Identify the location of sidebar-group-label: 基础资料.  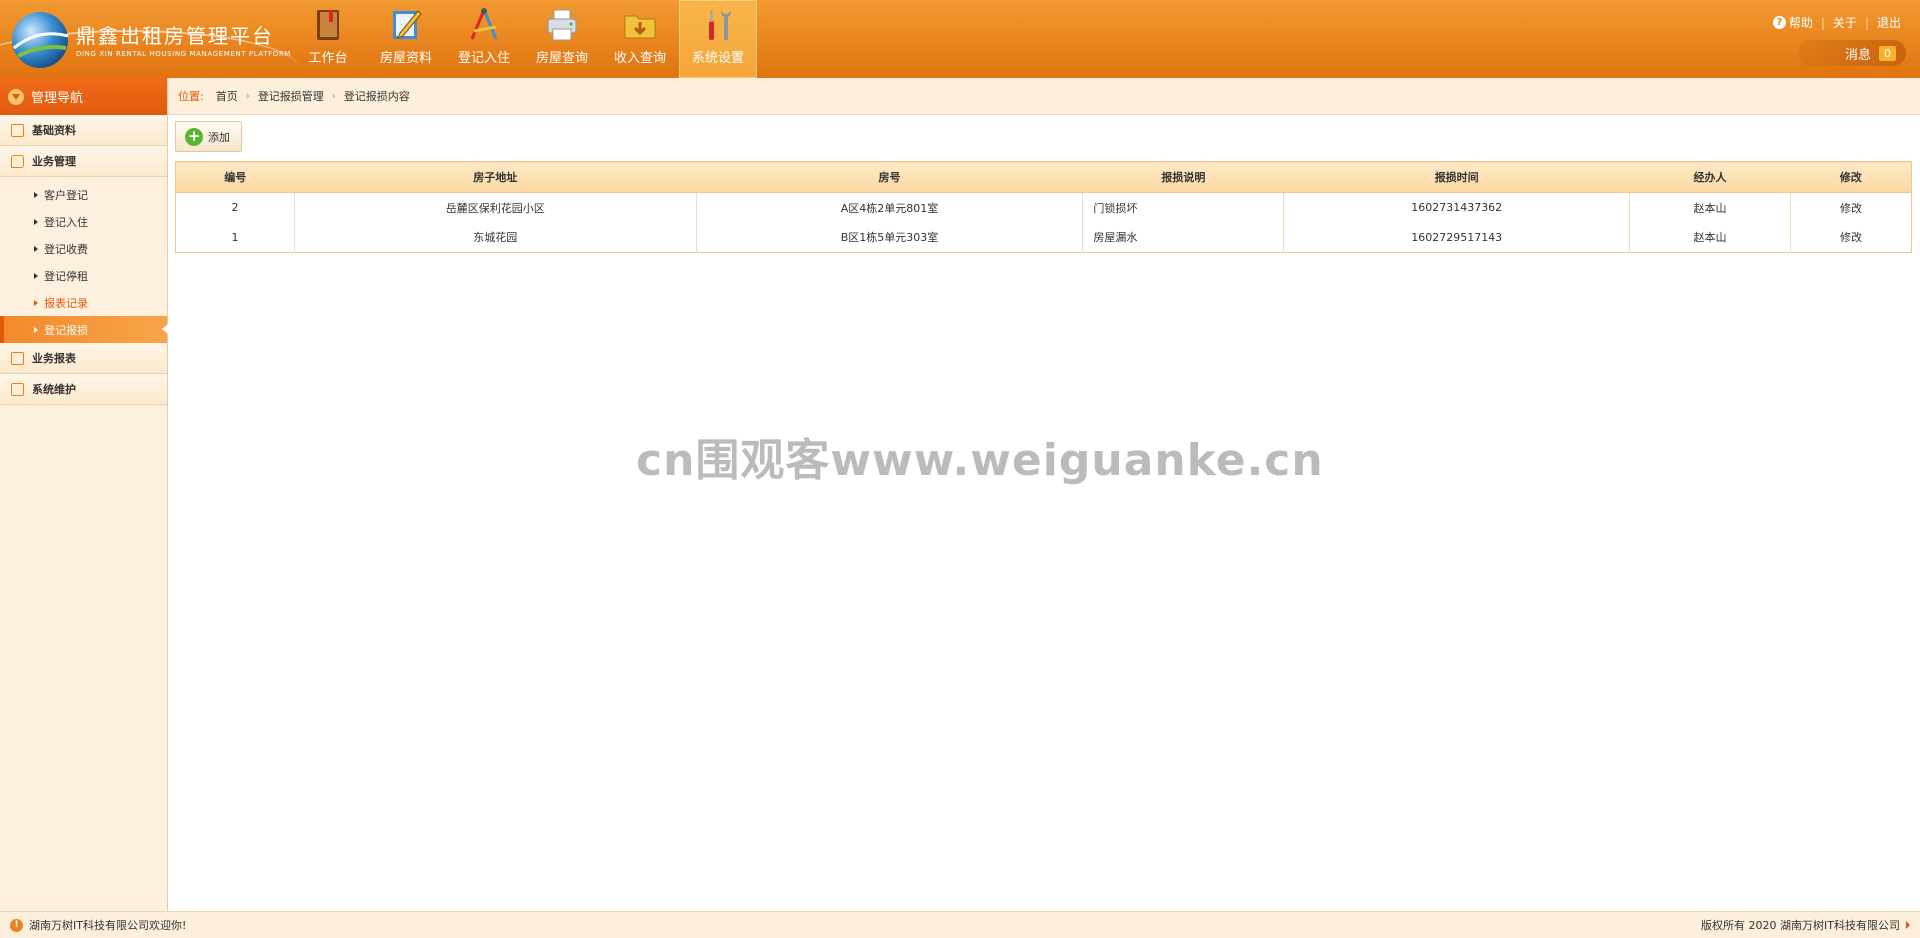
(54, 130).